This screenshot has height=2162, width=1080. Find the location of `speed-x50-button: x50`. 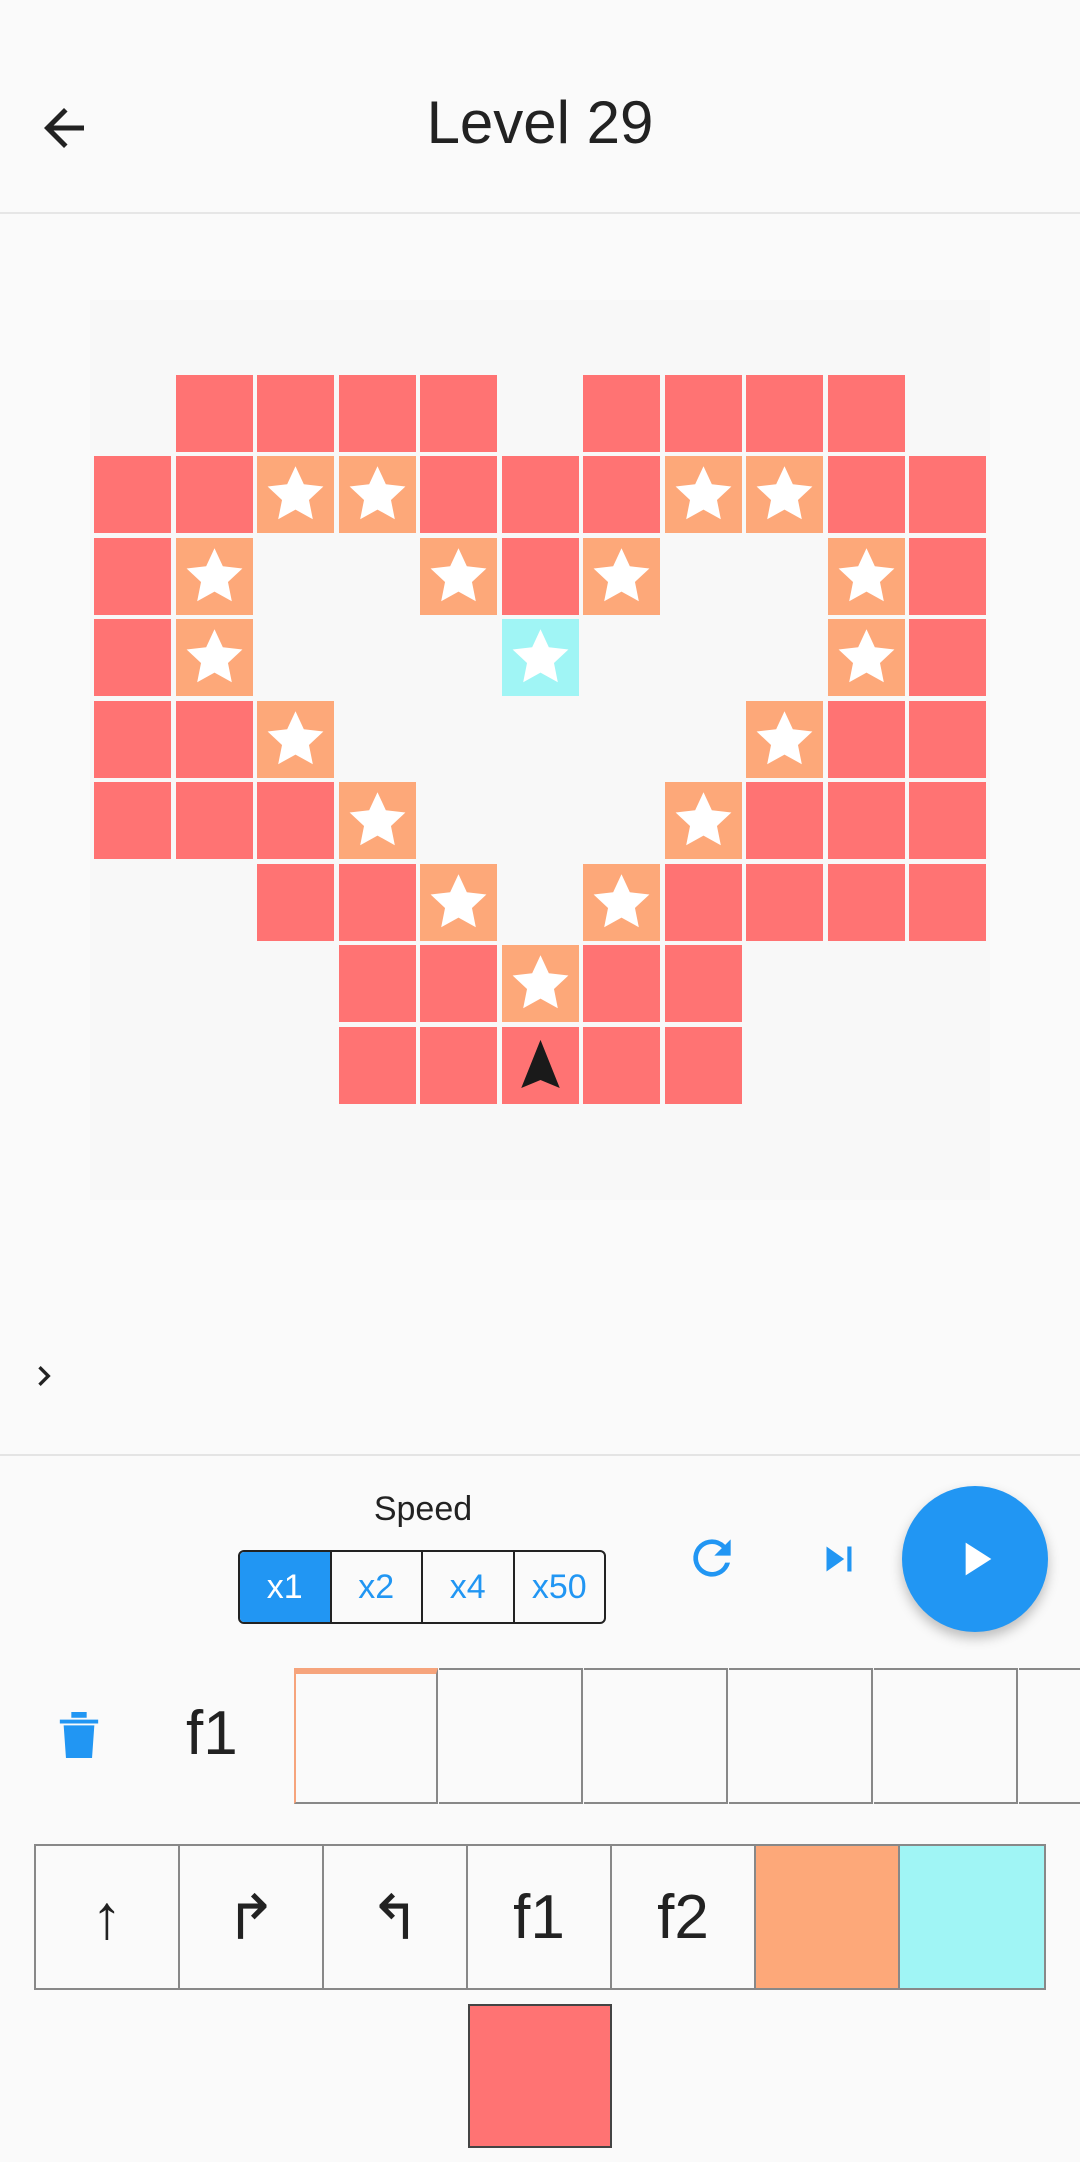

speed-x50-button: x50 is located at coordinates (558, 1587).